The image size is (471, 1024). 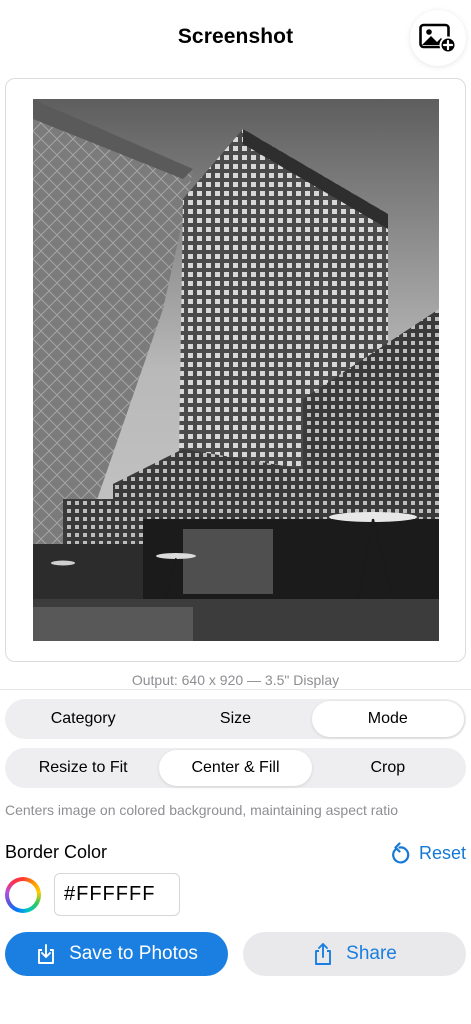 What do you see at coordinates (83, 768) in the screenshot?
I see `segment-resize-to-fit: Resize to Fit` at bounding box center [83, 768].